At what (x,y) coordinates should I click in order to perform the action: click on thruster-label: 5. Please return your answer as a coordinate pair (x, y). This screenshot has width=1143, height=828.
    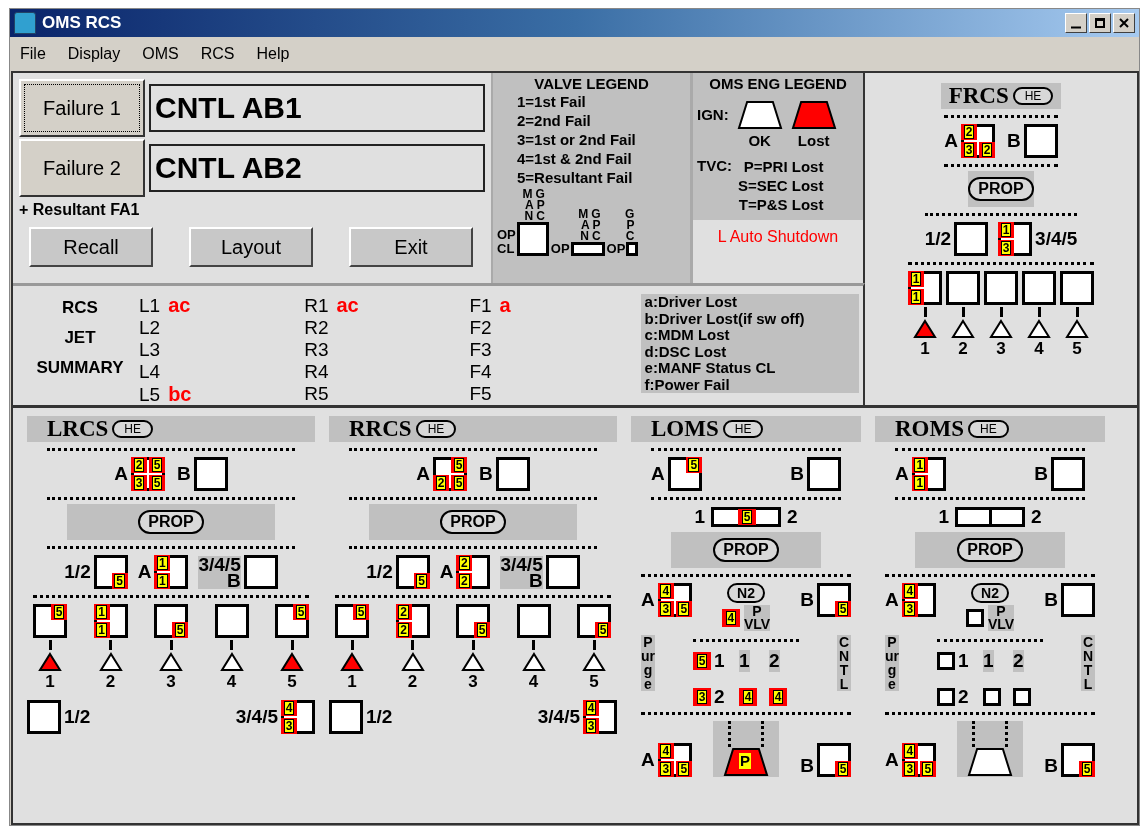
    Looking at the image, I should click on (292, 682).